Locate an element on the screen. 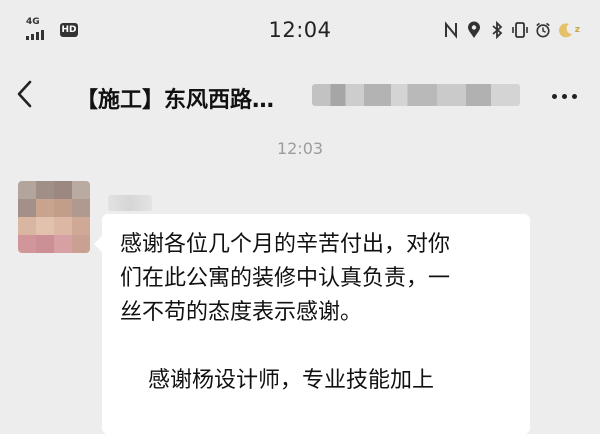  message-timestamp: 12:03 is located at coordinates (300, 148).